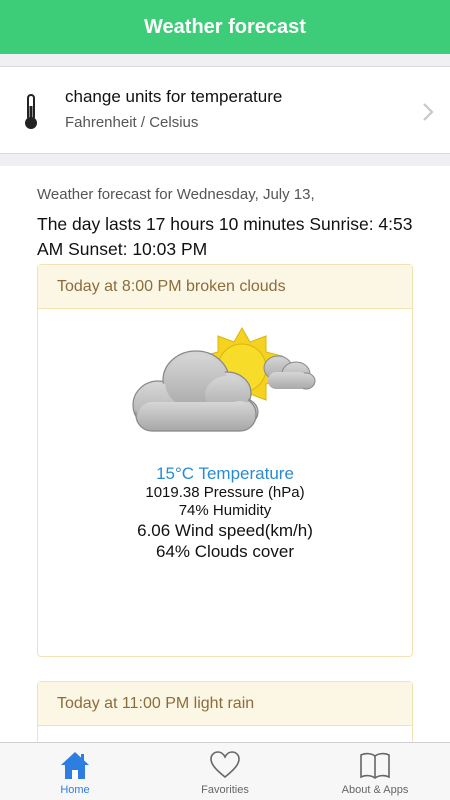 This screenshot has height=800, width=450. What do you see at coordinates (75, 790) in the screenshot?
I see `tab-label: Home` at bounding box center [75, 790].